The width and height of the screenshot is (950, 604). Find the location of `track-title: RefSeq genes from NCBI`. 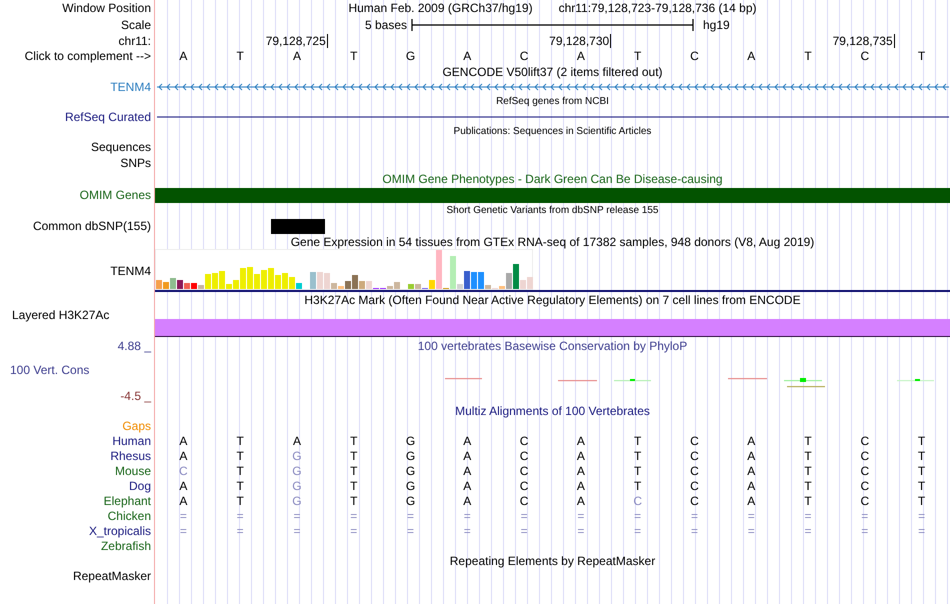

track-title: RefSeq genes from NCBI is located at coordinates (552, 102).